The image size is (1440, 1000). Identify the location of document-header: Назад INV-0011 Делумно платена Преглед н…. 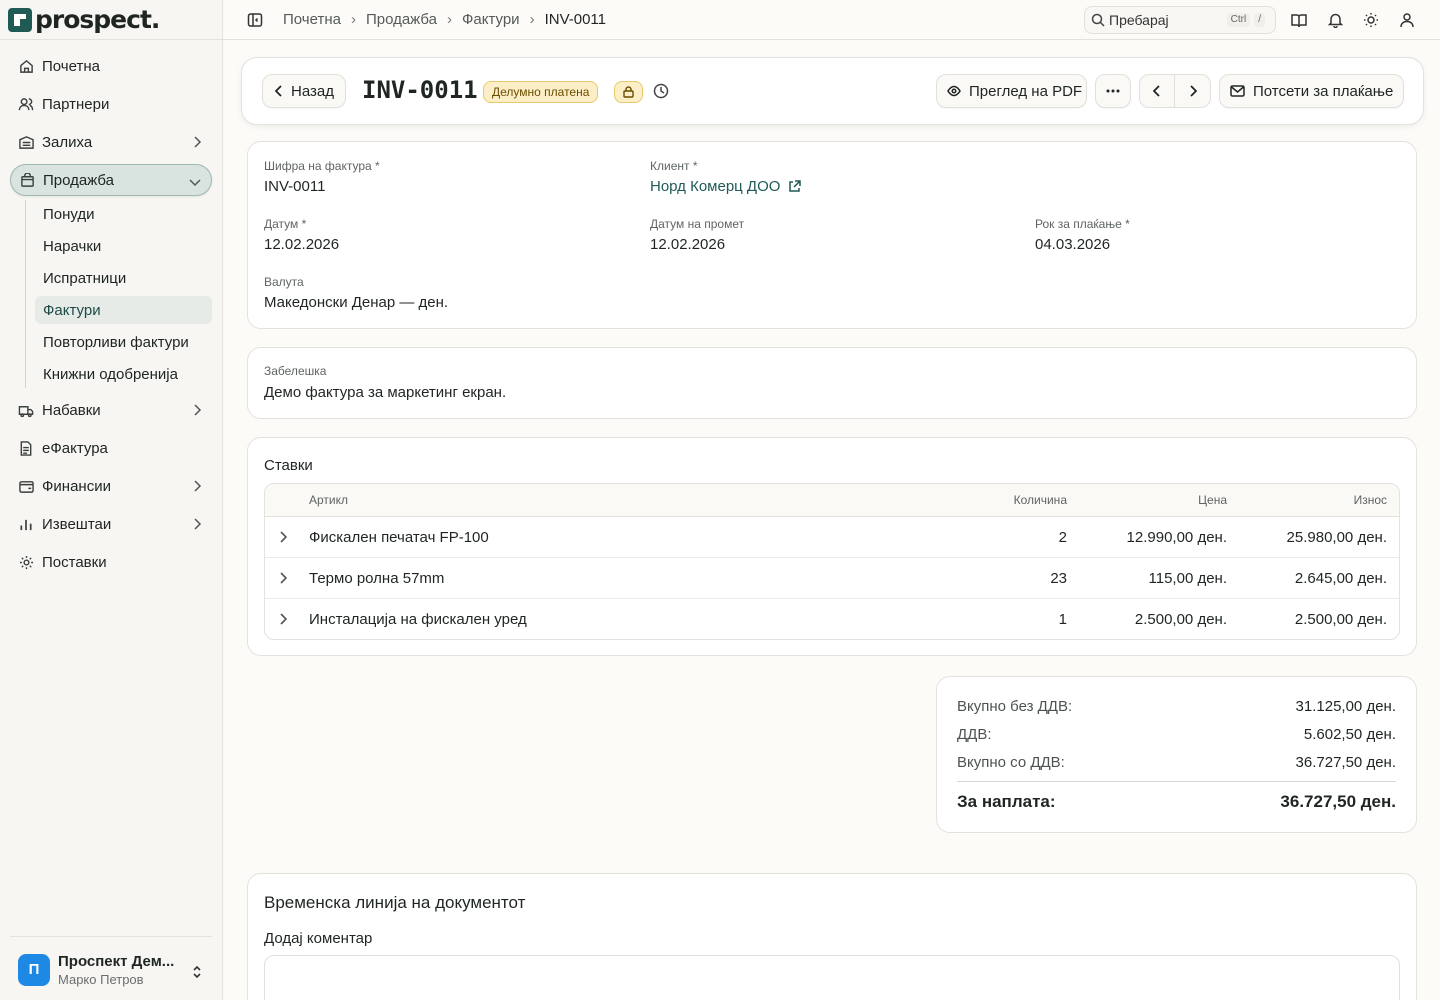
(832, 91).